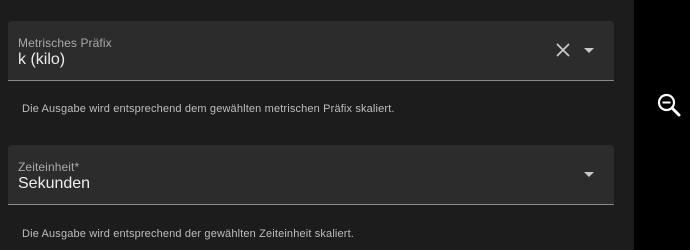 Image resolution: width=690 pixels, height=250 pixels. What do you see at coordinates (662, 125) in the screenshot?
I see `side-strip` at bounding box center [662, 125].